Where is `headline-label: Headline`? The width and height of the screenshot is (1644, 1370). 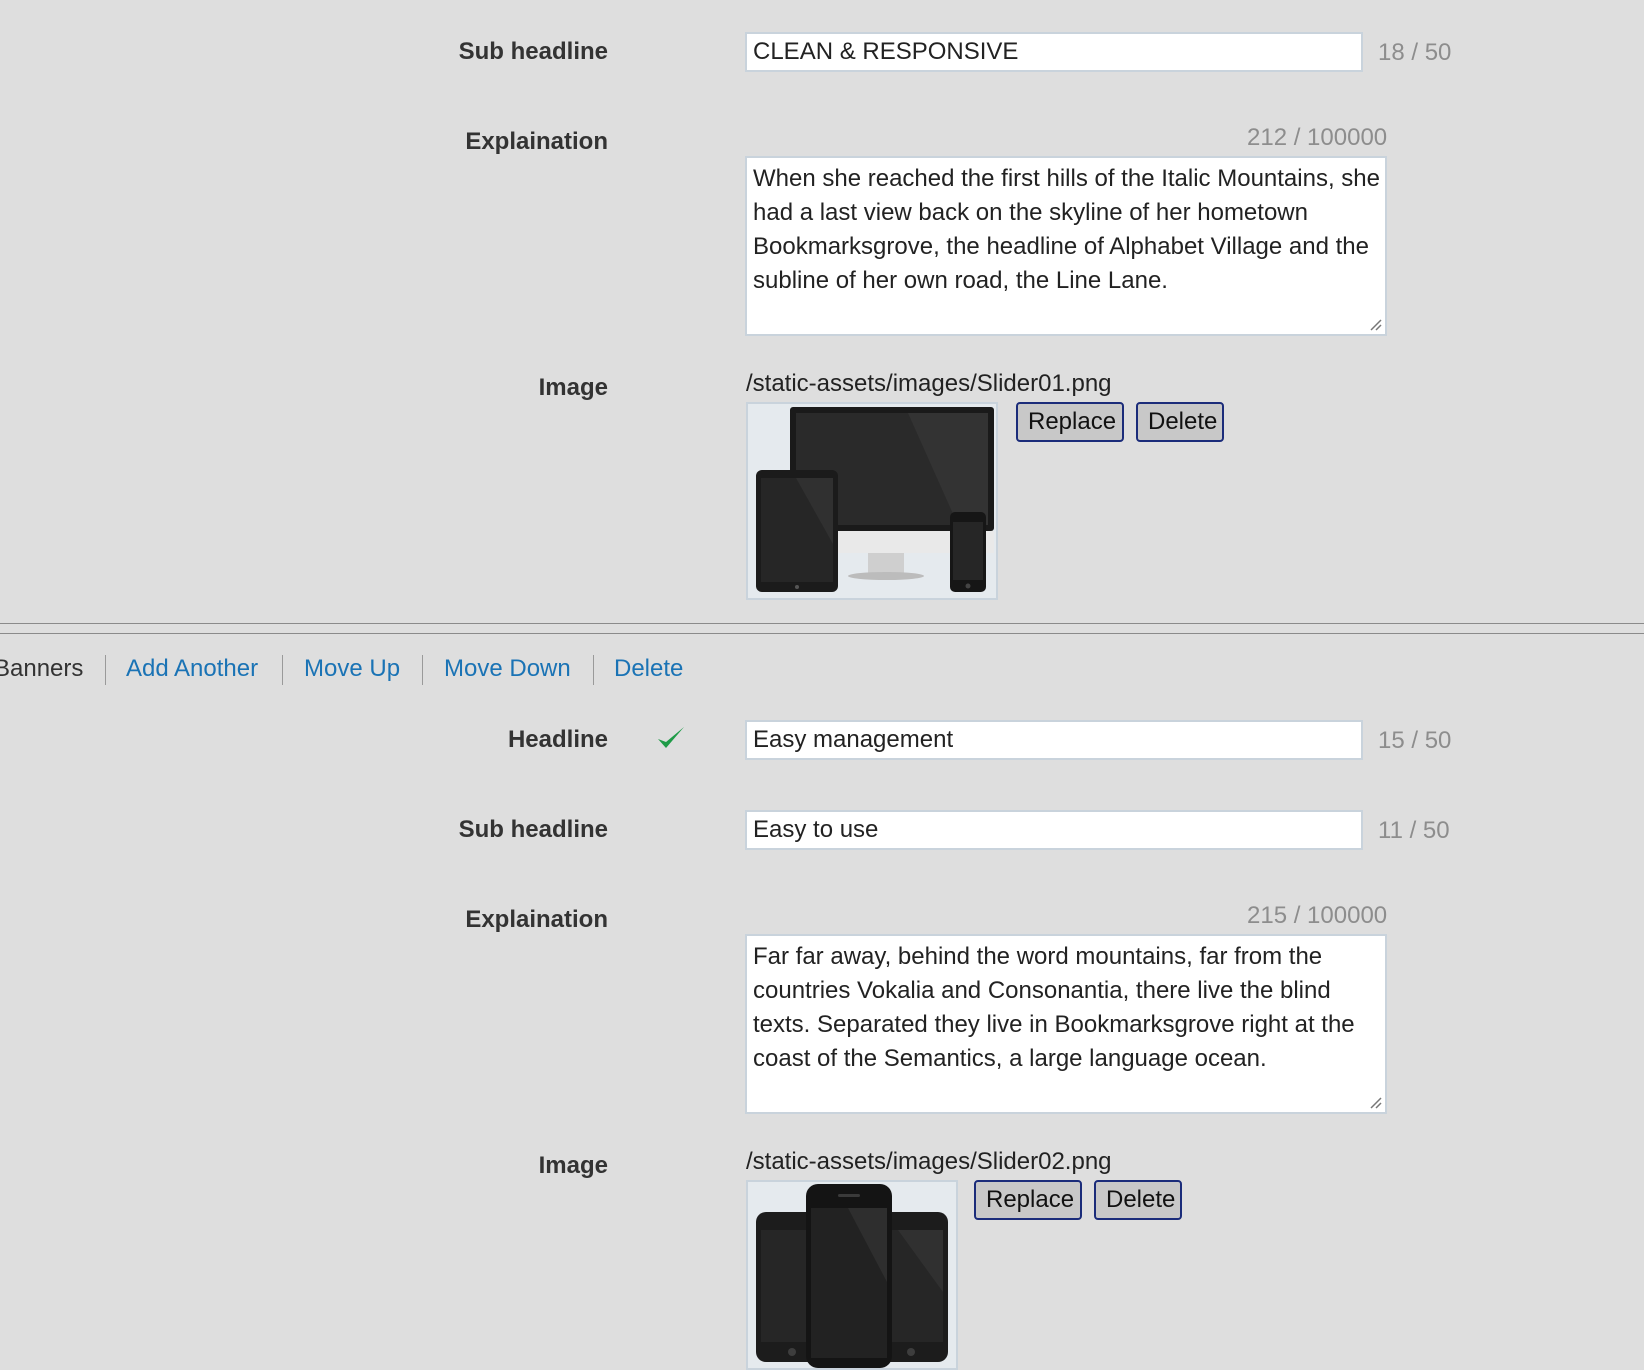
headline-label: Headline is located at coordinates (557, 739).